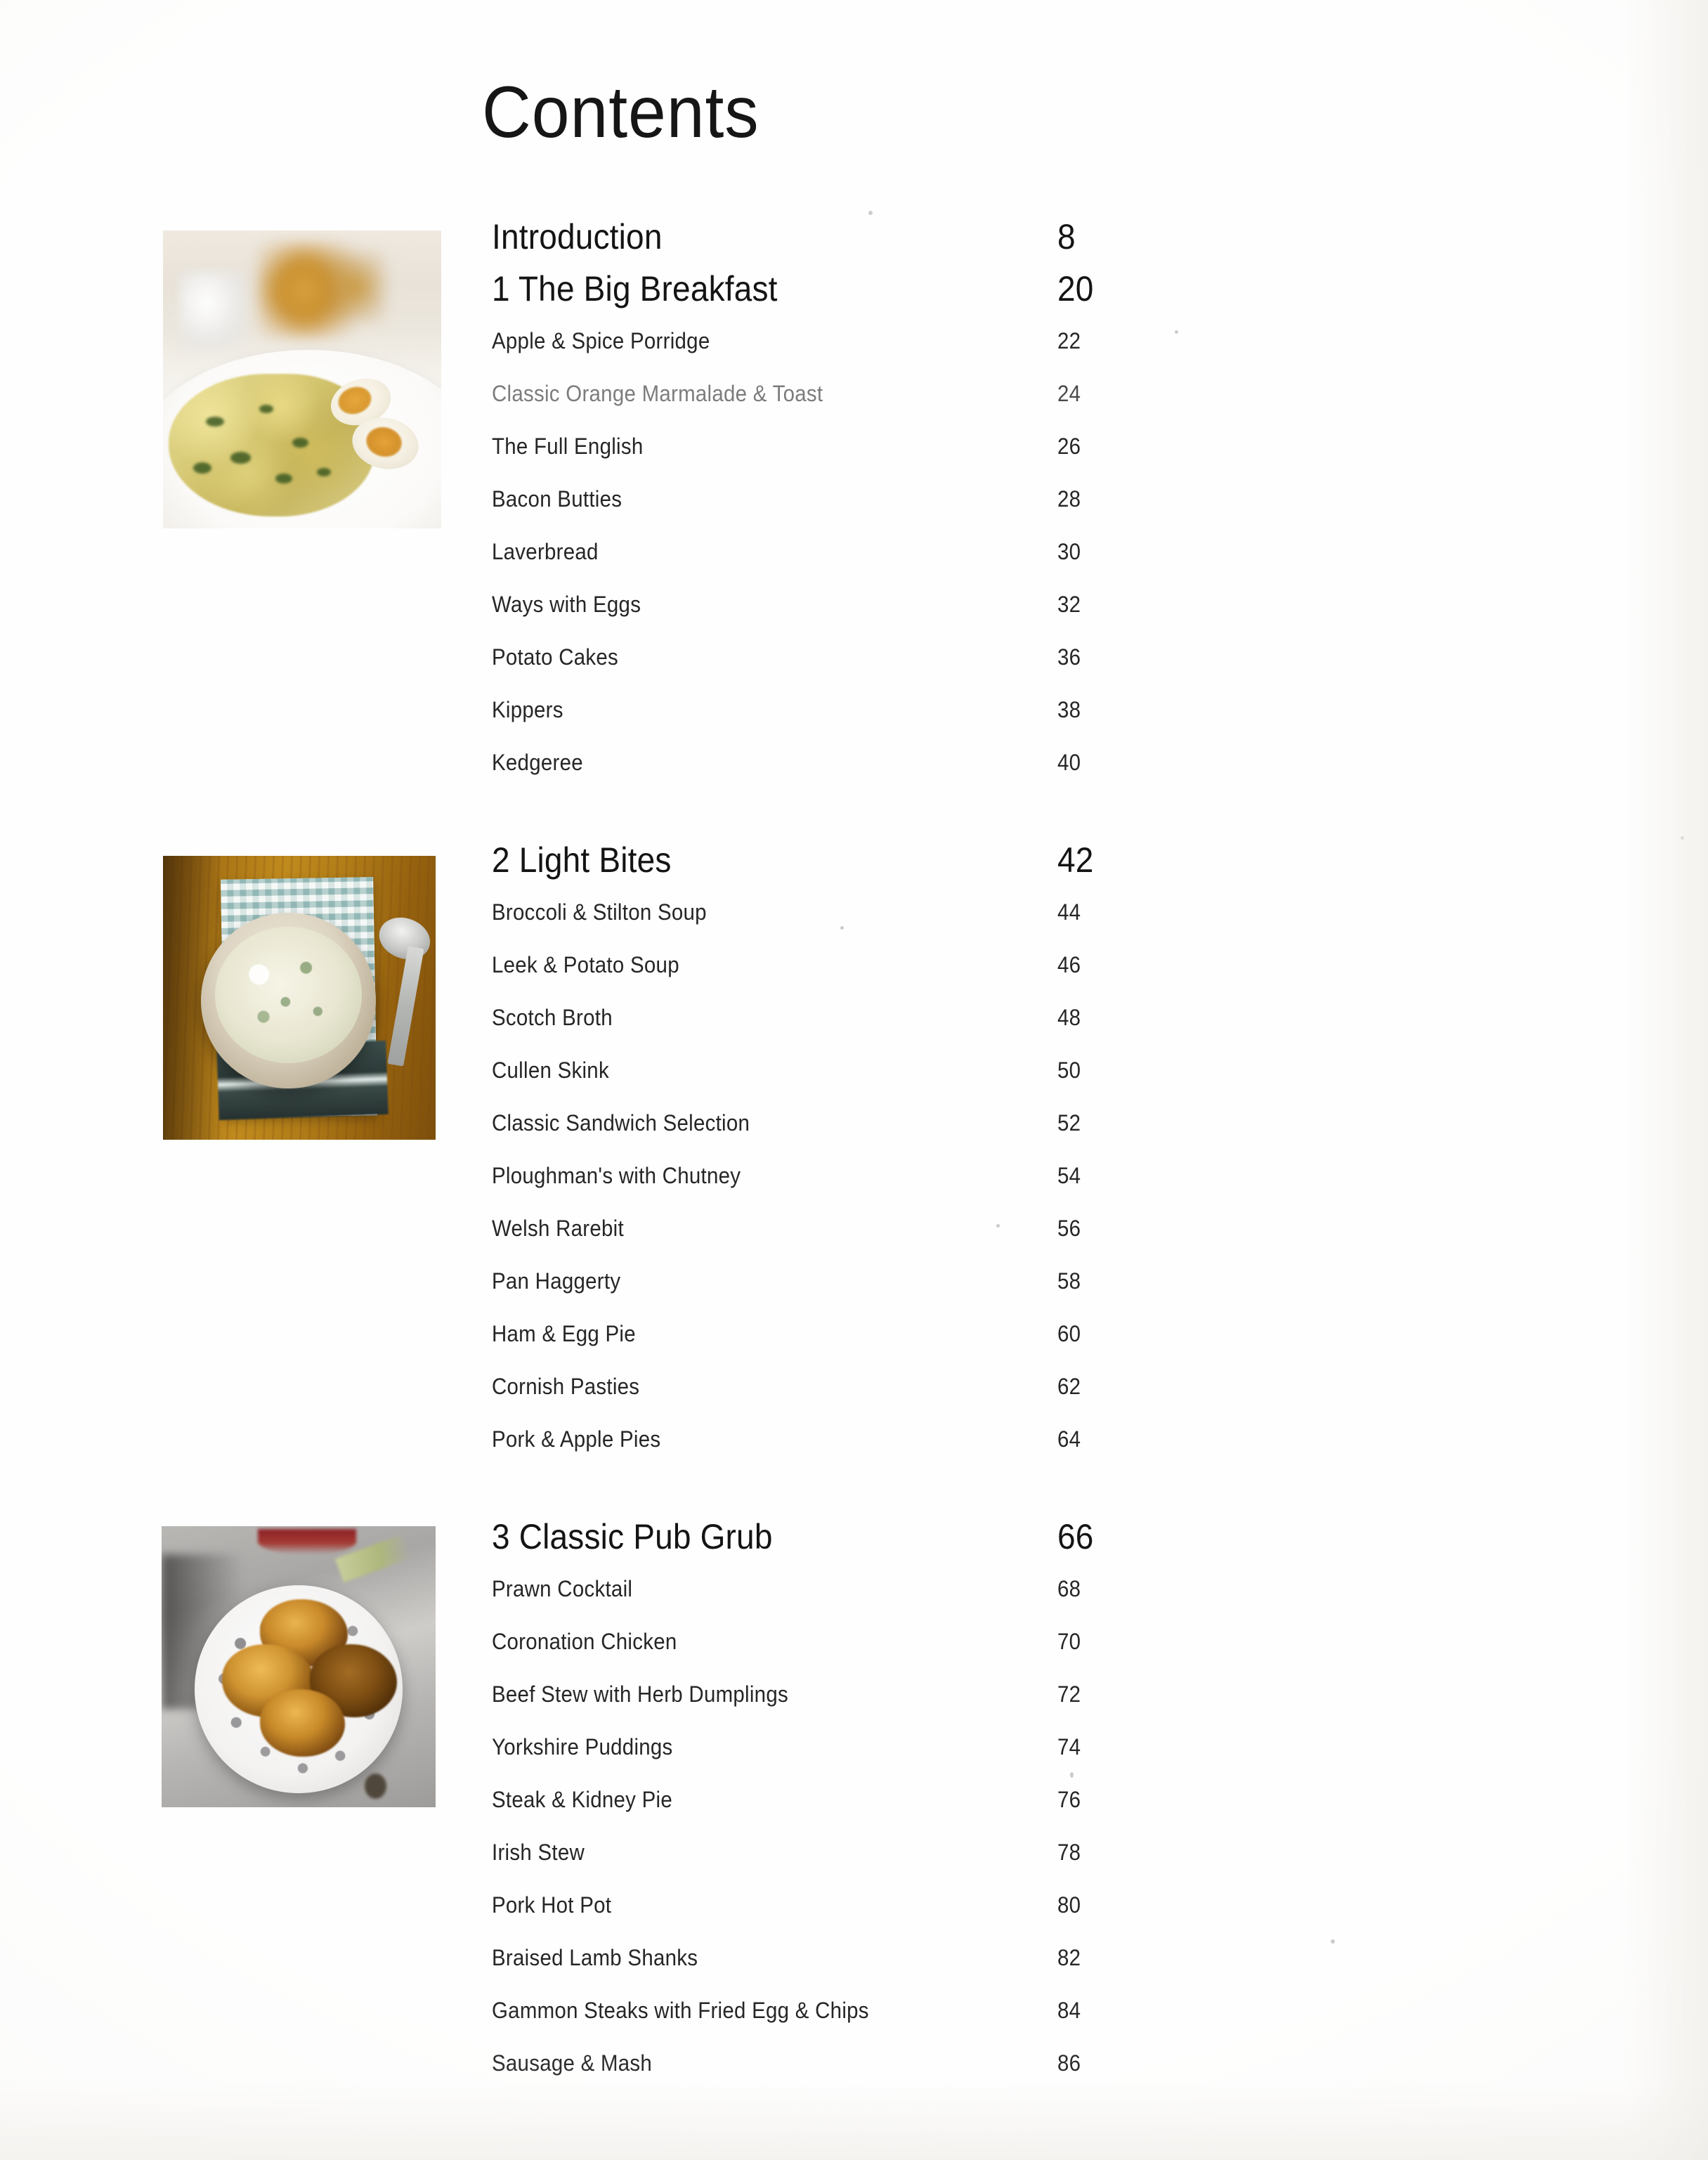  Describe the element at coordinates (865, 860) in the screenshot. I see `toc-chapter-heading-2: 2 Light Bites 42` at that location.